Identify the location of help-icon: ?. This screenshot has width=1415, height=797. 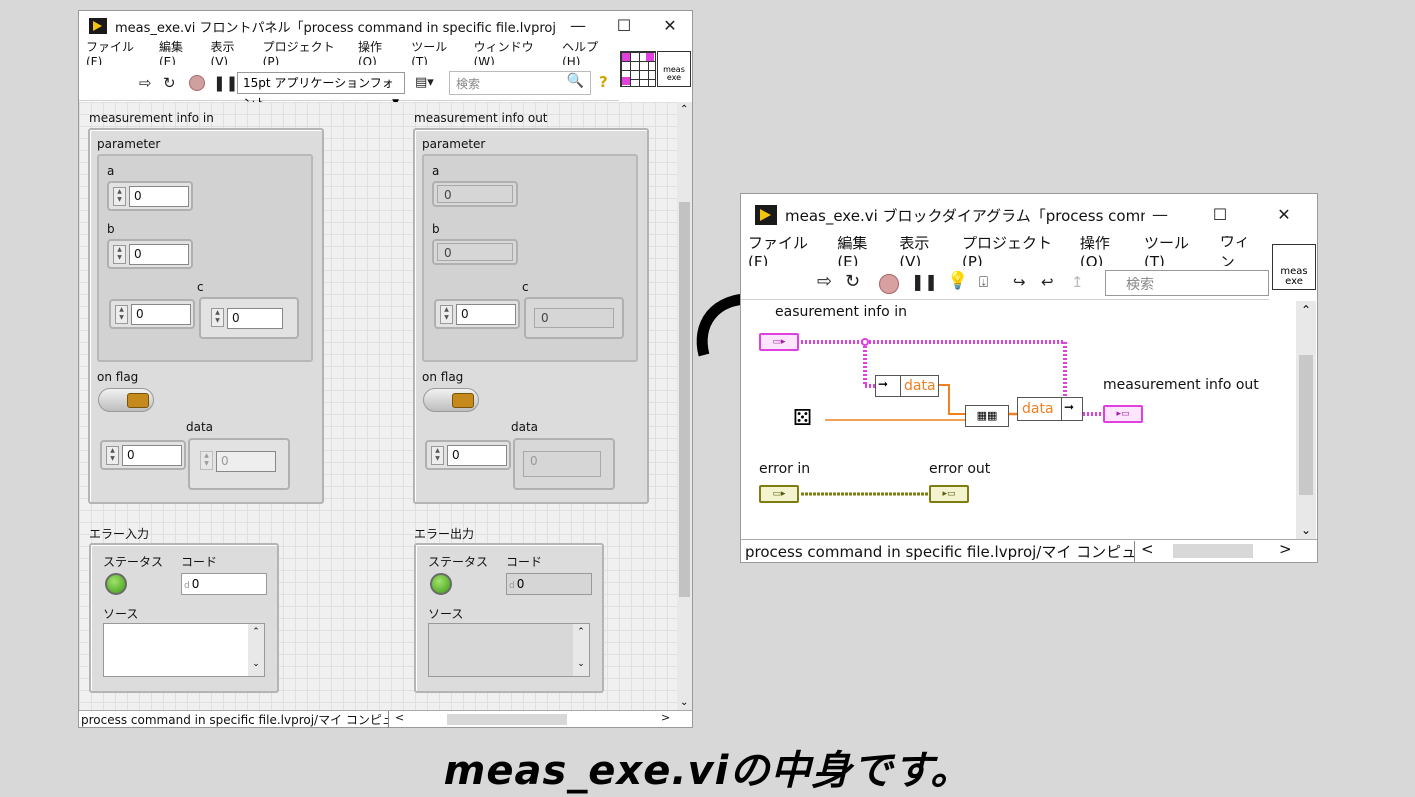
(603, 82).